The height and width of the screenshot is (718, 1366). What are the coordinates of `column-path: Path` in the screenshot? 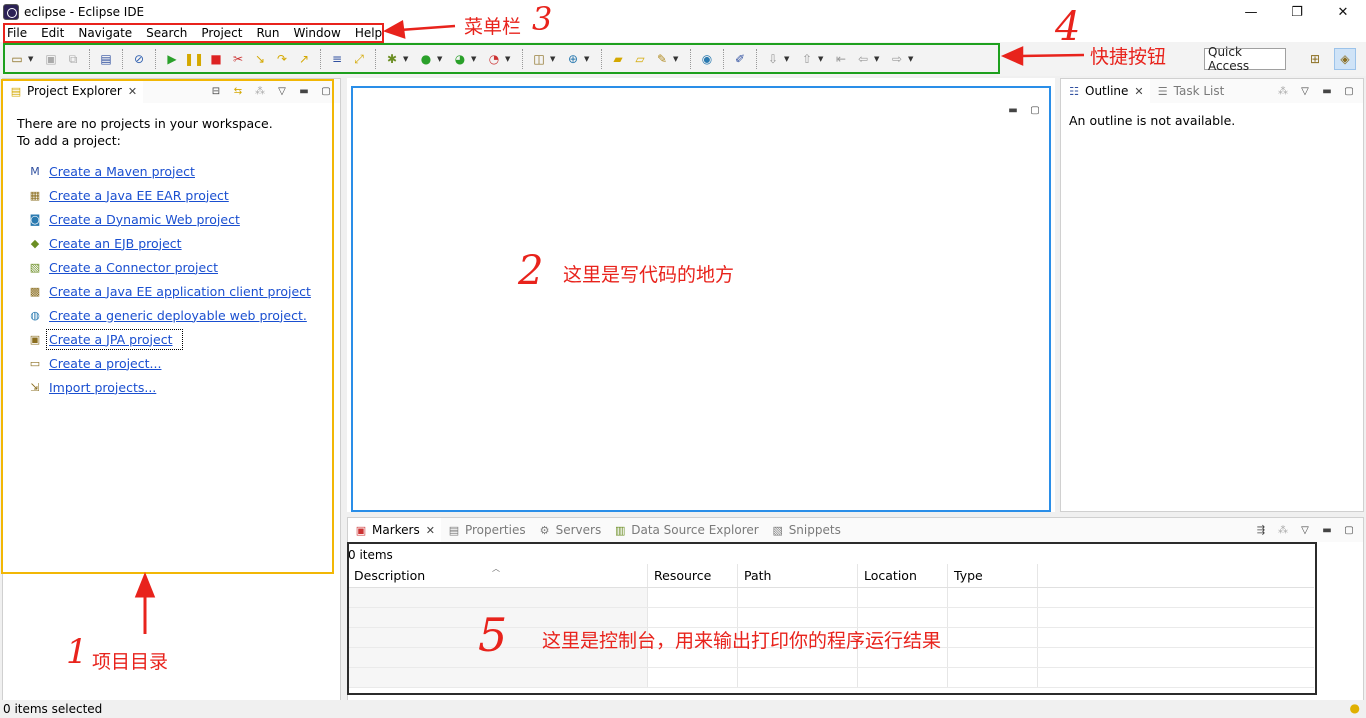 It's located at (798, 575).